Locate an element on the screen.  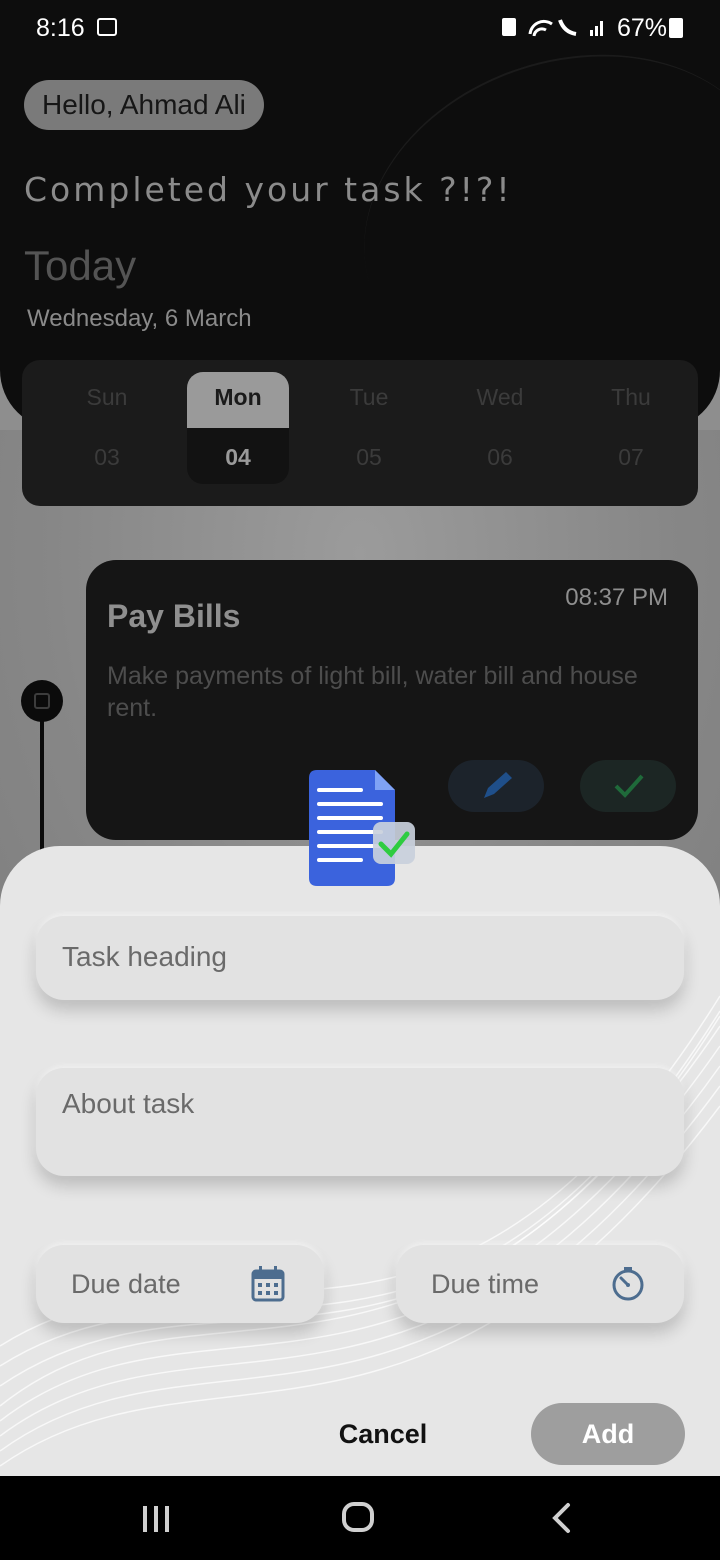
day-name: Tue is located at coordinates (369, 397).